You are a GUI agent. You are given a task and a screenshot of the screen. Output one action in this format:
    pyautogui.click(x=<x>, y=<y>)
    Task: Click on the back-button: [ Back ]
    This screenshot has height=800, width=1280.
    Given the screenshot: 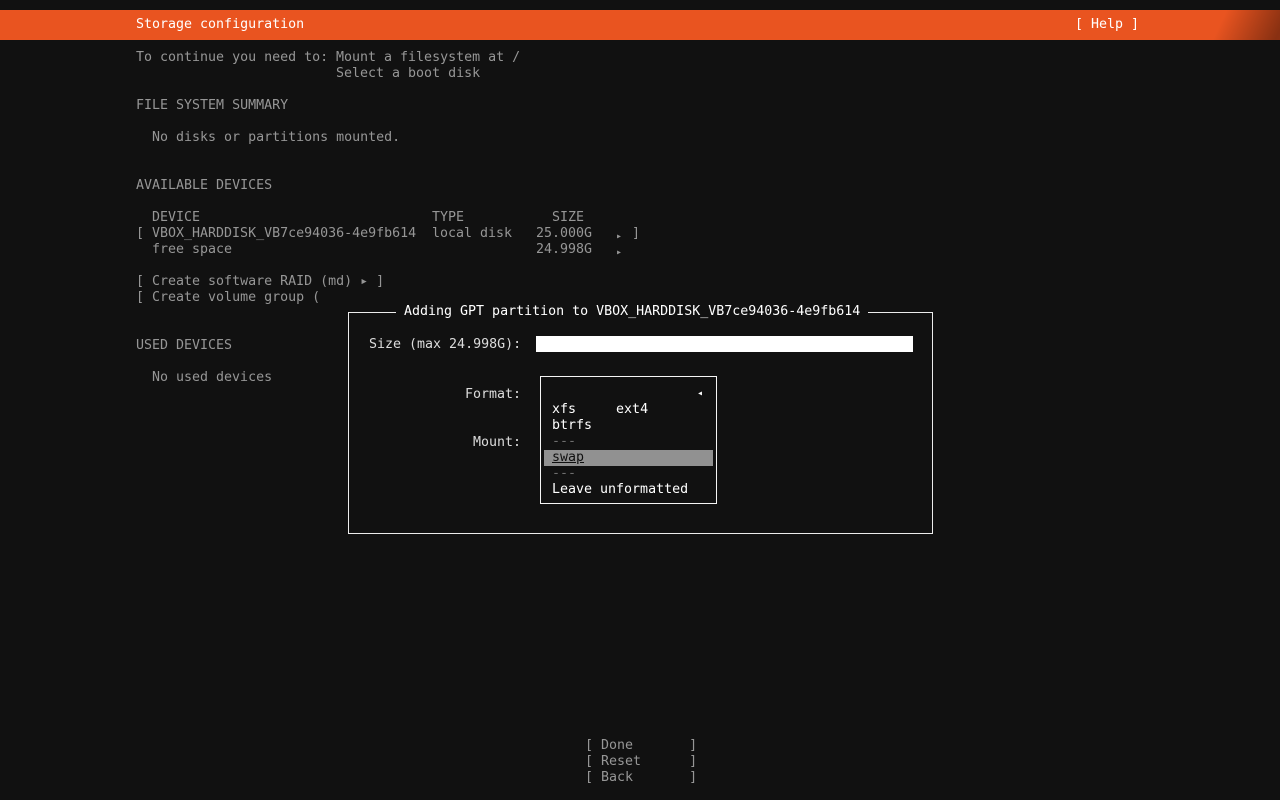 What is the action you would take?
    pyautogui.click(x=641, y=778)
    